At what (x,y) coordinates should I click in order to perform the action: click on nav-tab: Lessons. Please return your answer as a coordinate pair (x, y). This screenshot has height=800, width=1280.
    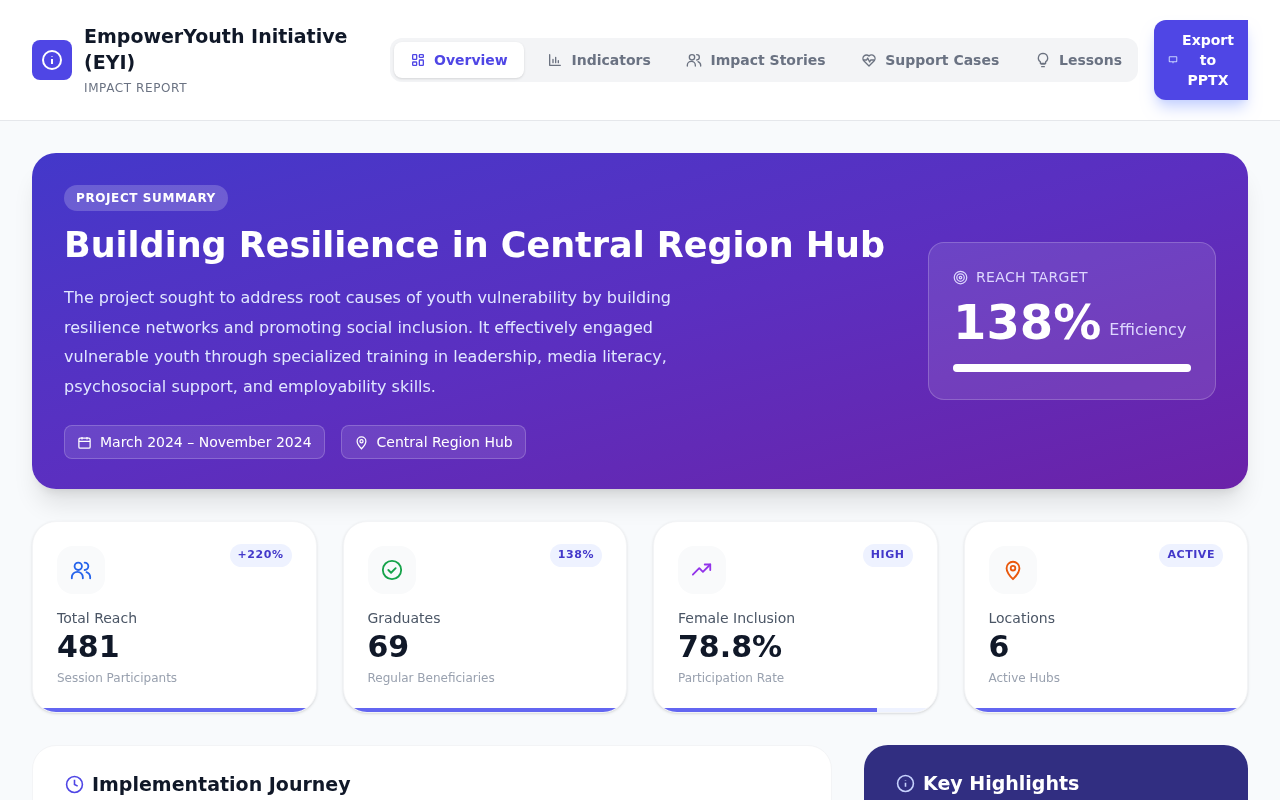
    Looking at the image, I should click on (1078, 60).